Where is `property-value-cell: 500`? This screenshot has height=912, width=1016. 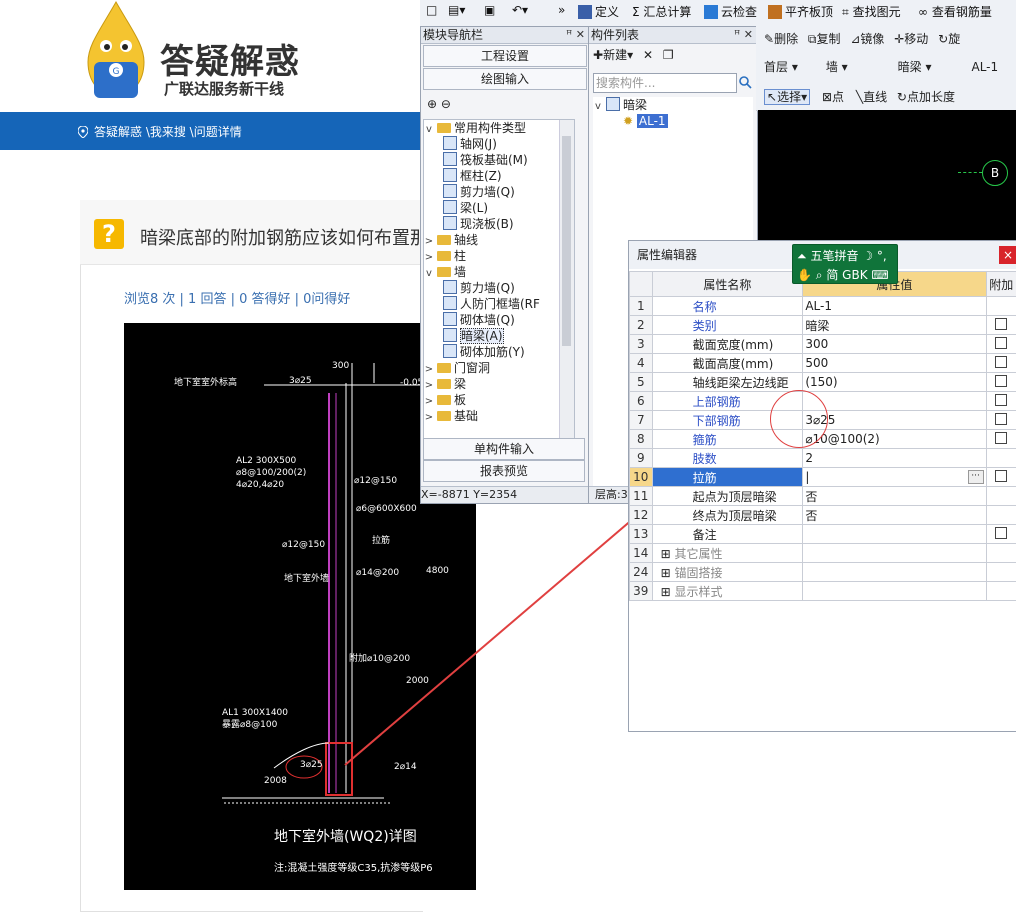 property-value-cell: 500 is located at coordinates (894, 363).